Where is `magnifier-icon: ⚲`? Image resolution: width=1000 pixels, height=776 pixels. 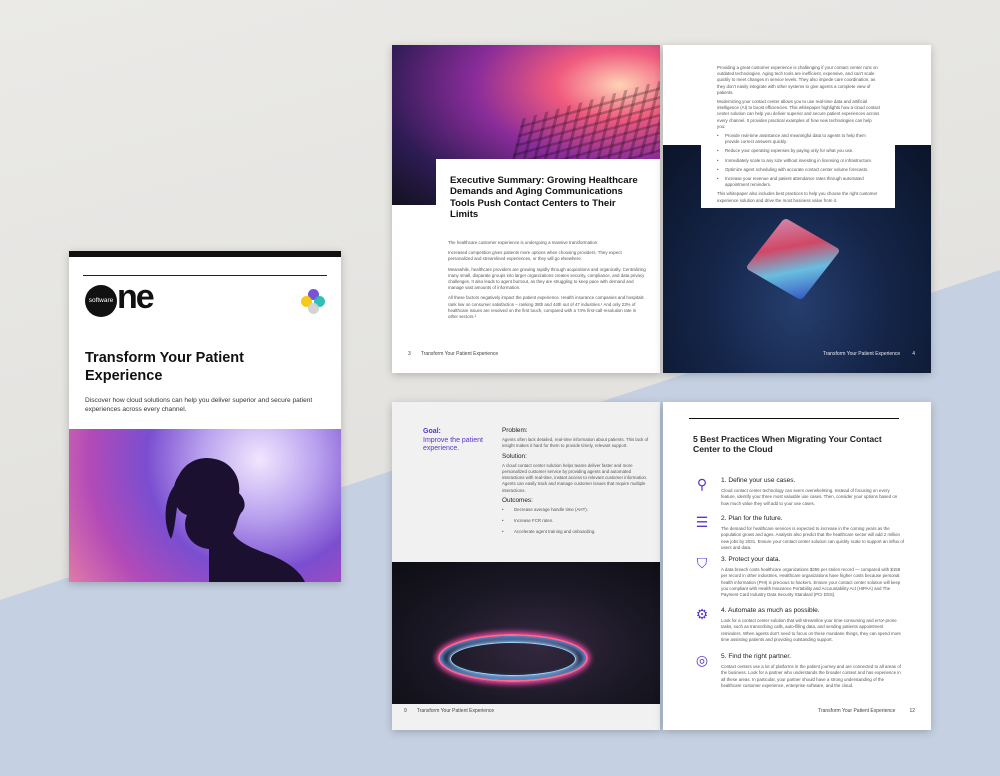 magnifier-icon: ⚲ is located at coordinates (702, 484).